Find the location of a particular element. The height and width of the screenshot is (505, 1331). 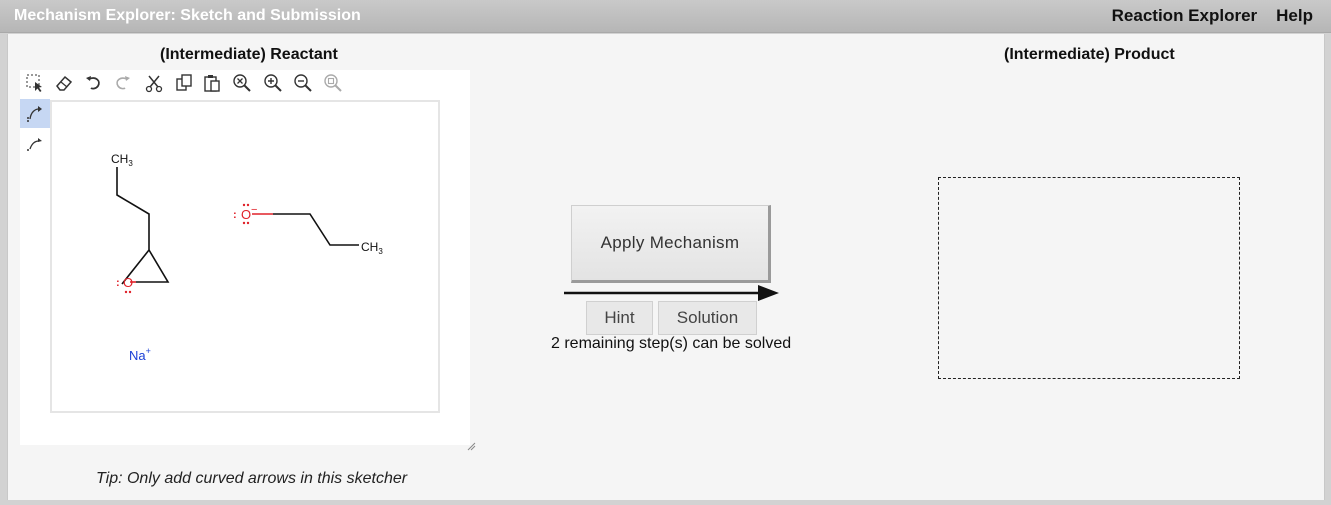

alkoxide-lone-pair-left: : is located at coordinates (235, 215).